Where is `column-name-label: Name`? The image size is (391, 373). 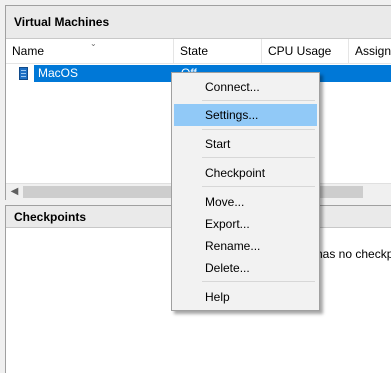 column-name-label: Name is located at coordinates (28, 51).